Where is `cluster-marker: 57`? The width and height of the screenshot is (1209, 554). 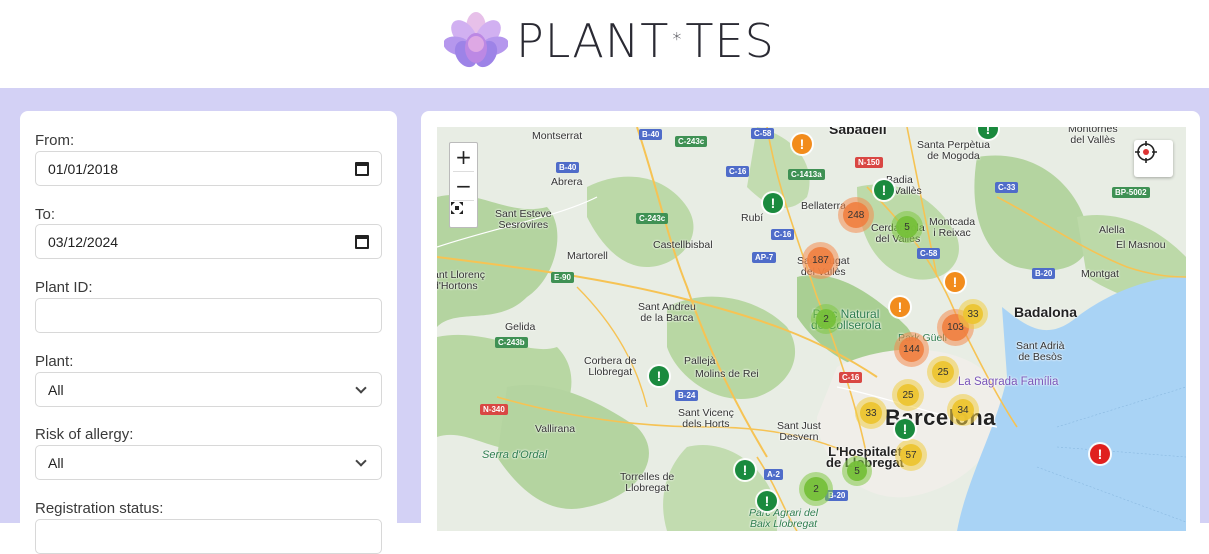 cluster-marker: 57 is located at coordinates (911, 455).